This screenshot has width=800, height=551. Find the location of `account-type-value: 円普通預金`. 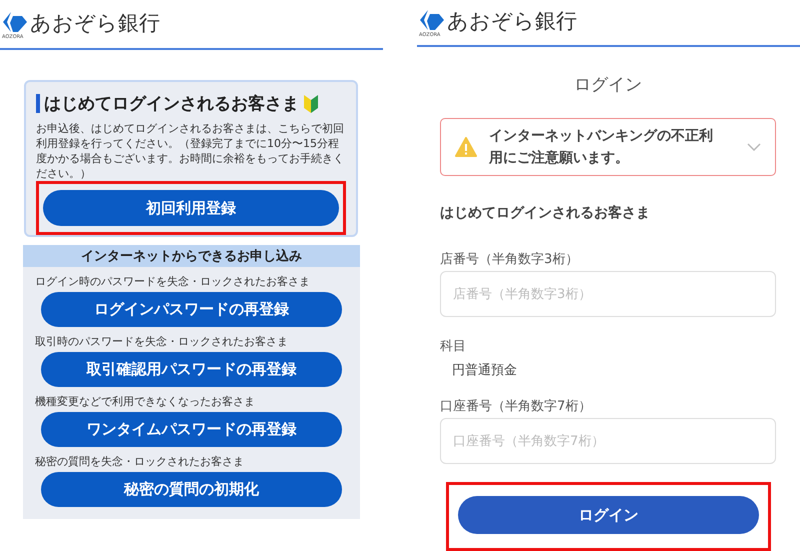

account-type-value: 円普通預金 is located at coordinates (485, 370).